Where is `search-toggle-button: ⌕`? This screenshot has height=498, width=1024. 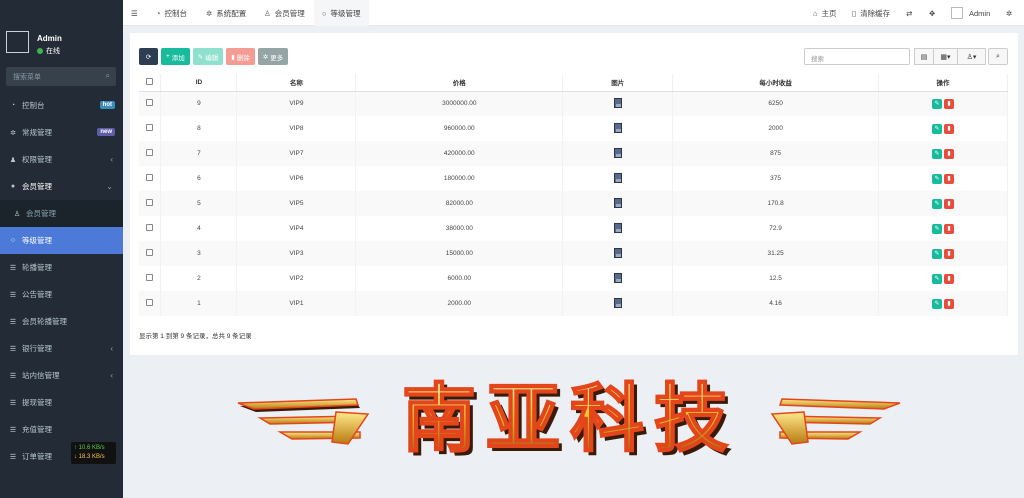
search-toggle-button: ⌕ is located at coordinates (998, 56).